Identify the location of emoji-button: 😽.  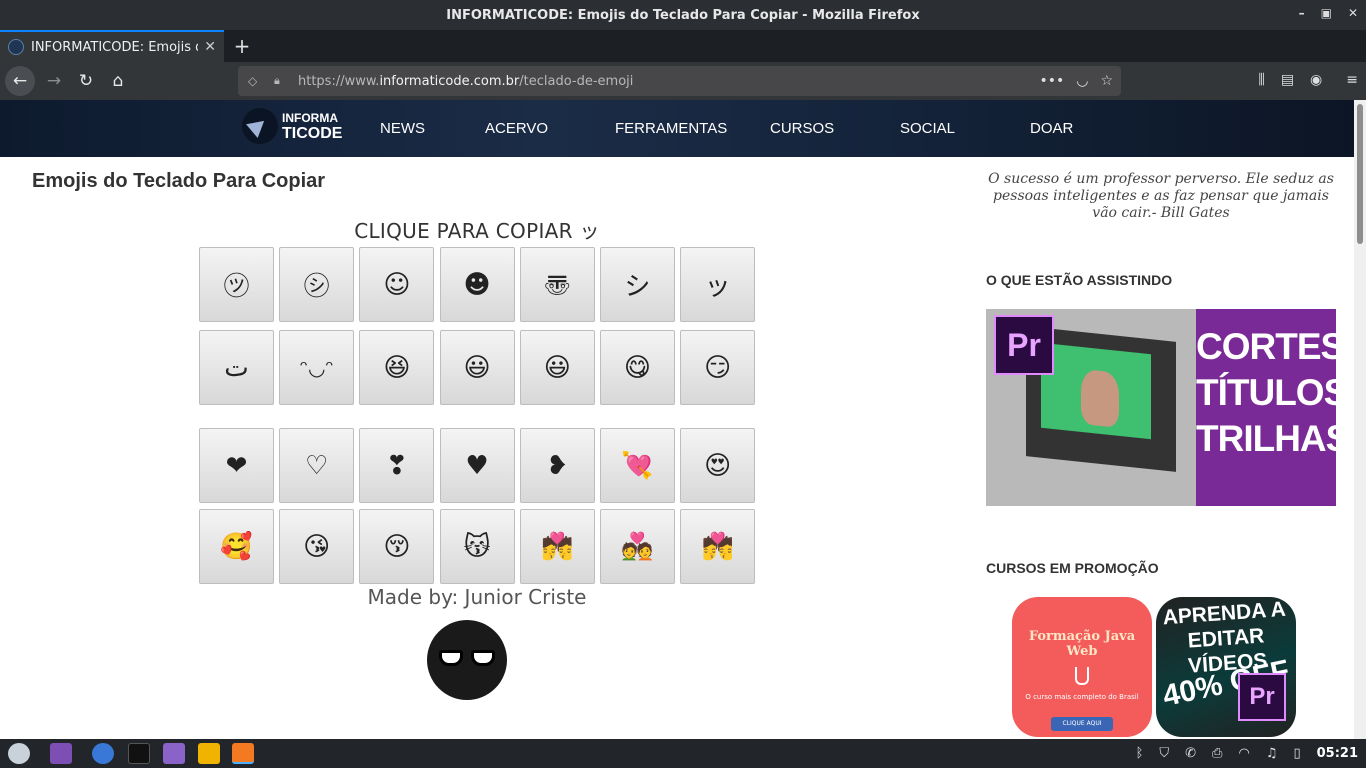
(477, 546).